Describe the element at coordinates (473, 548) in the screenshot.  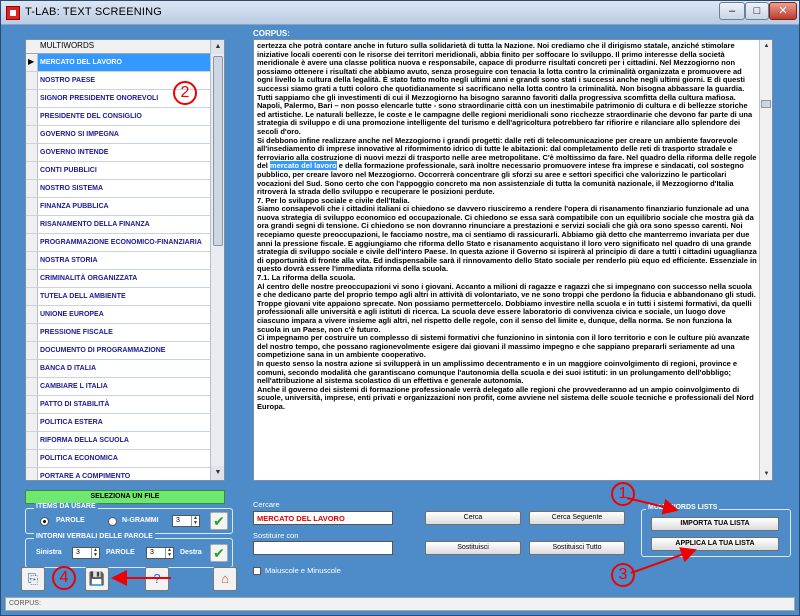
I see `replace-button: Sostituisci` at that location.